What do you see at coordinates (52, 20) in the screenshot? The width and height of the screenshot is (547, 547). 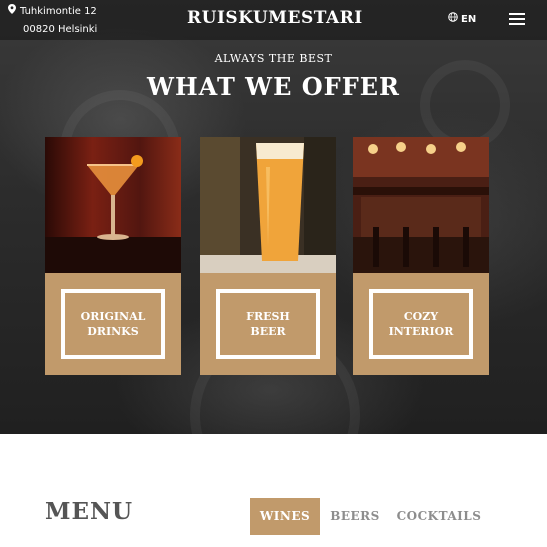 I see `address: Tuhkimontie 12 00820 Helsinki` at bounding box center [52, 20].